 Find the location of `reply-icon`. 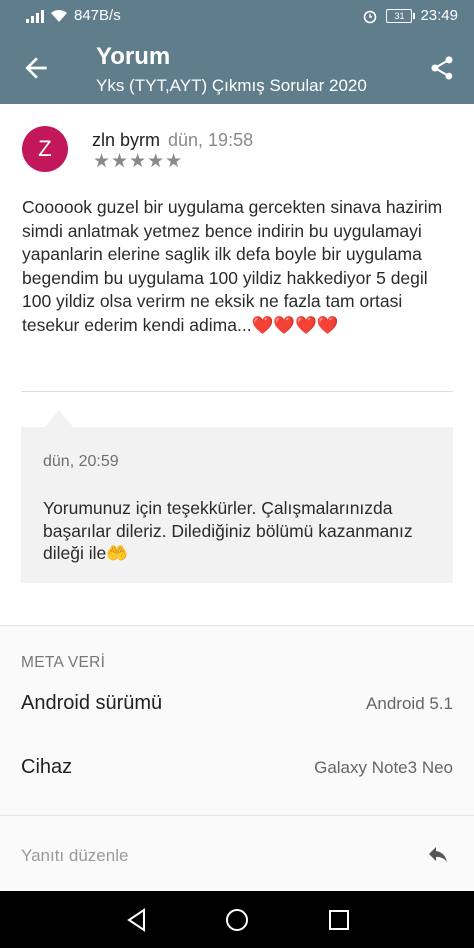

reply-icon is located at coordinates (438, 854).